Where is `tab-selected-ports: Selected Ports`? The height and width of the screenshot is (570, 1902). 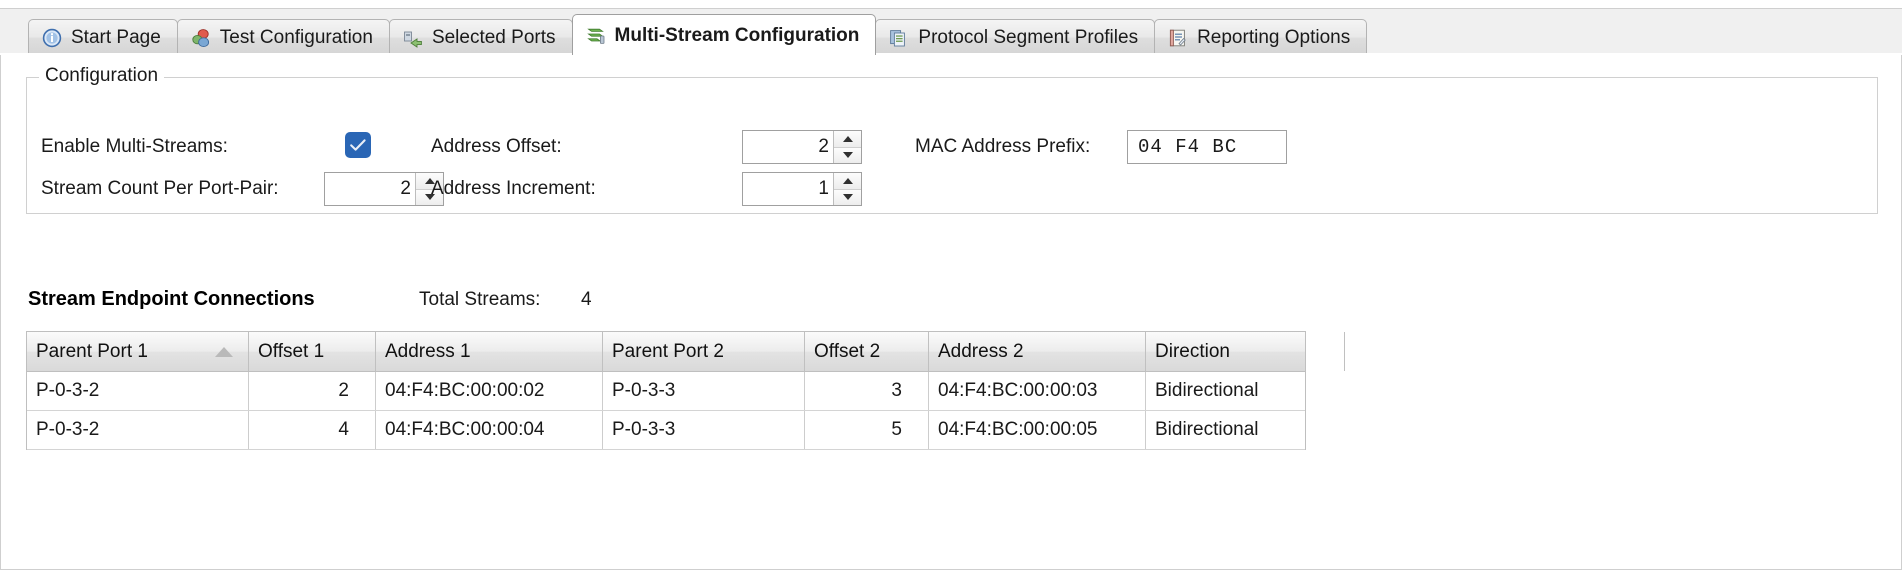 tab-selected-ports: Selected Ports is located at coordinates (480, 37).